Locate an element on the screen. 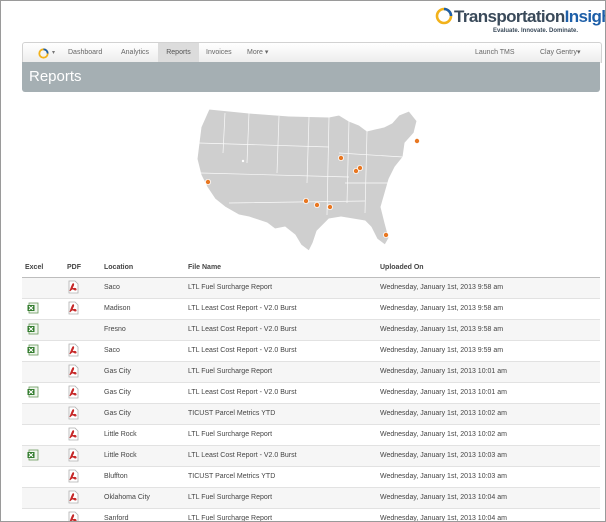 The image size is (606, 522). us-map is located at coordinates (308, 180).